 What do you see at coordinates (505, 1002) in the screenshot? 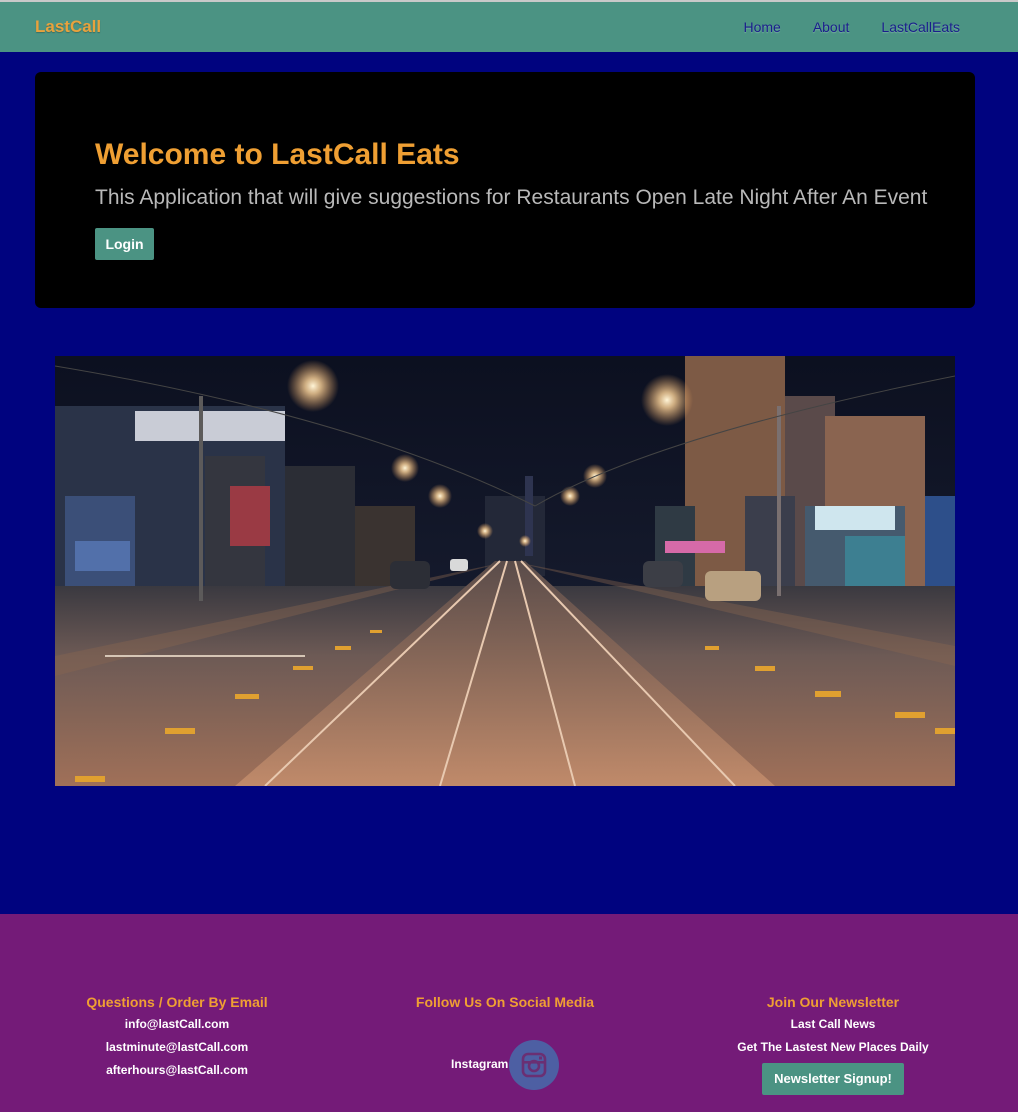
I see `footer-social-heading: Follow Us On Social Media` at bounding box center [505, 1002].